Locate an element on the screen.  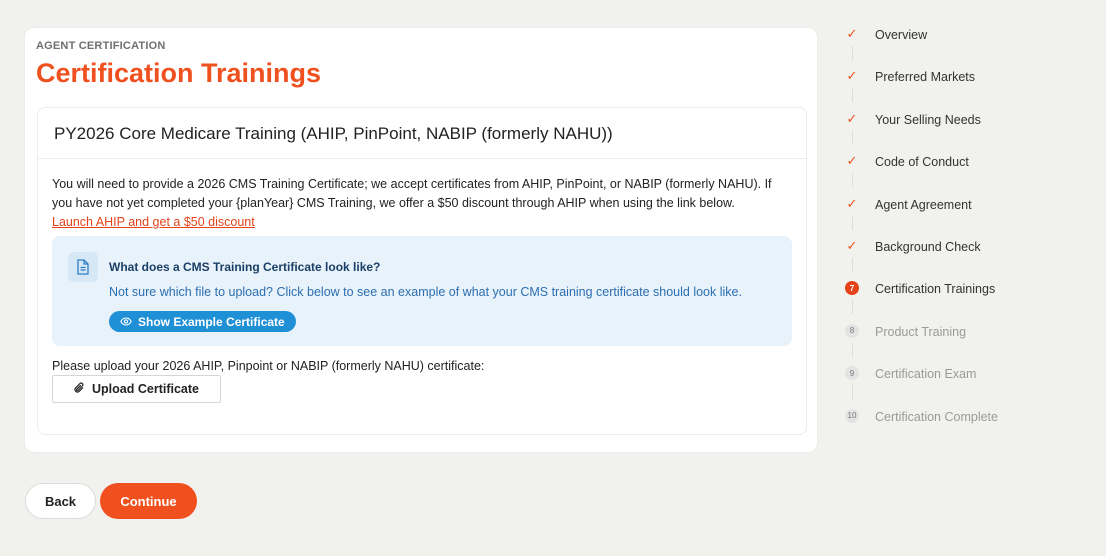
step-preferred-markets: ✓ Preferred Markets is located at coordinates (970, 85).